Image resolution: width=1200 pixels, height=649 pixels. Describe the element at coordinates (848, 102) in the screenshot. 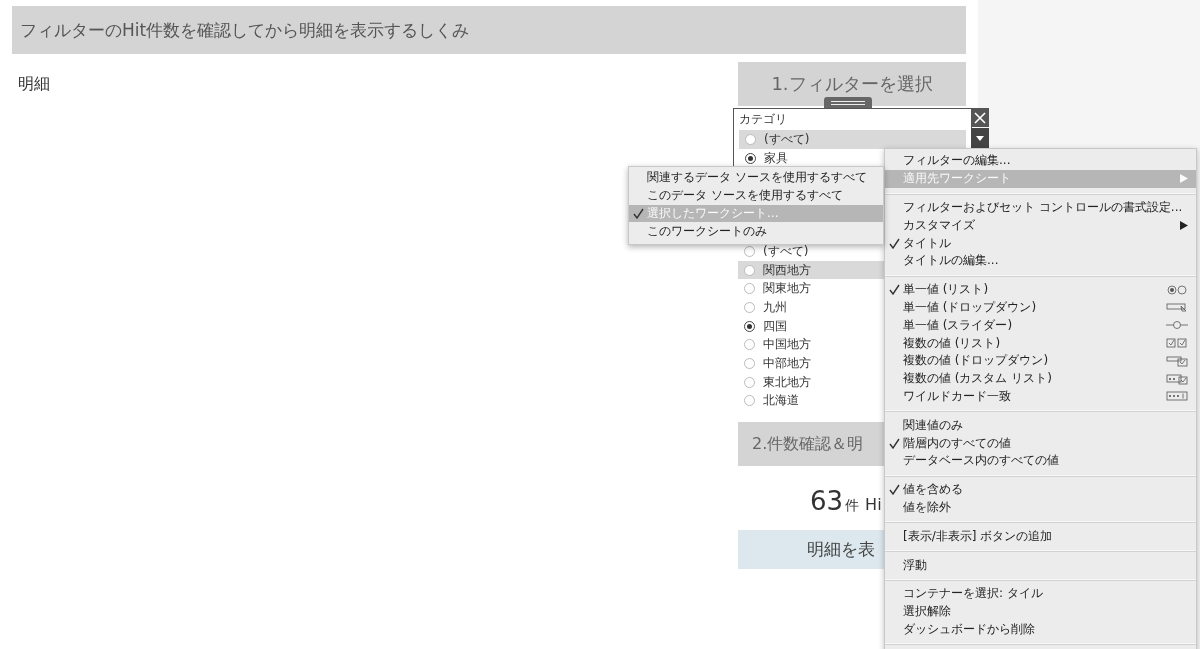

I see `drag-handle` at that location.